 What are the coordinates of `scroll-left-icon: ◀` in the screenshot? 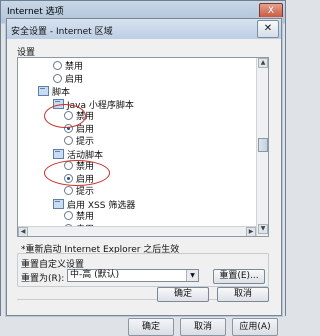 It's located at (23, 231).